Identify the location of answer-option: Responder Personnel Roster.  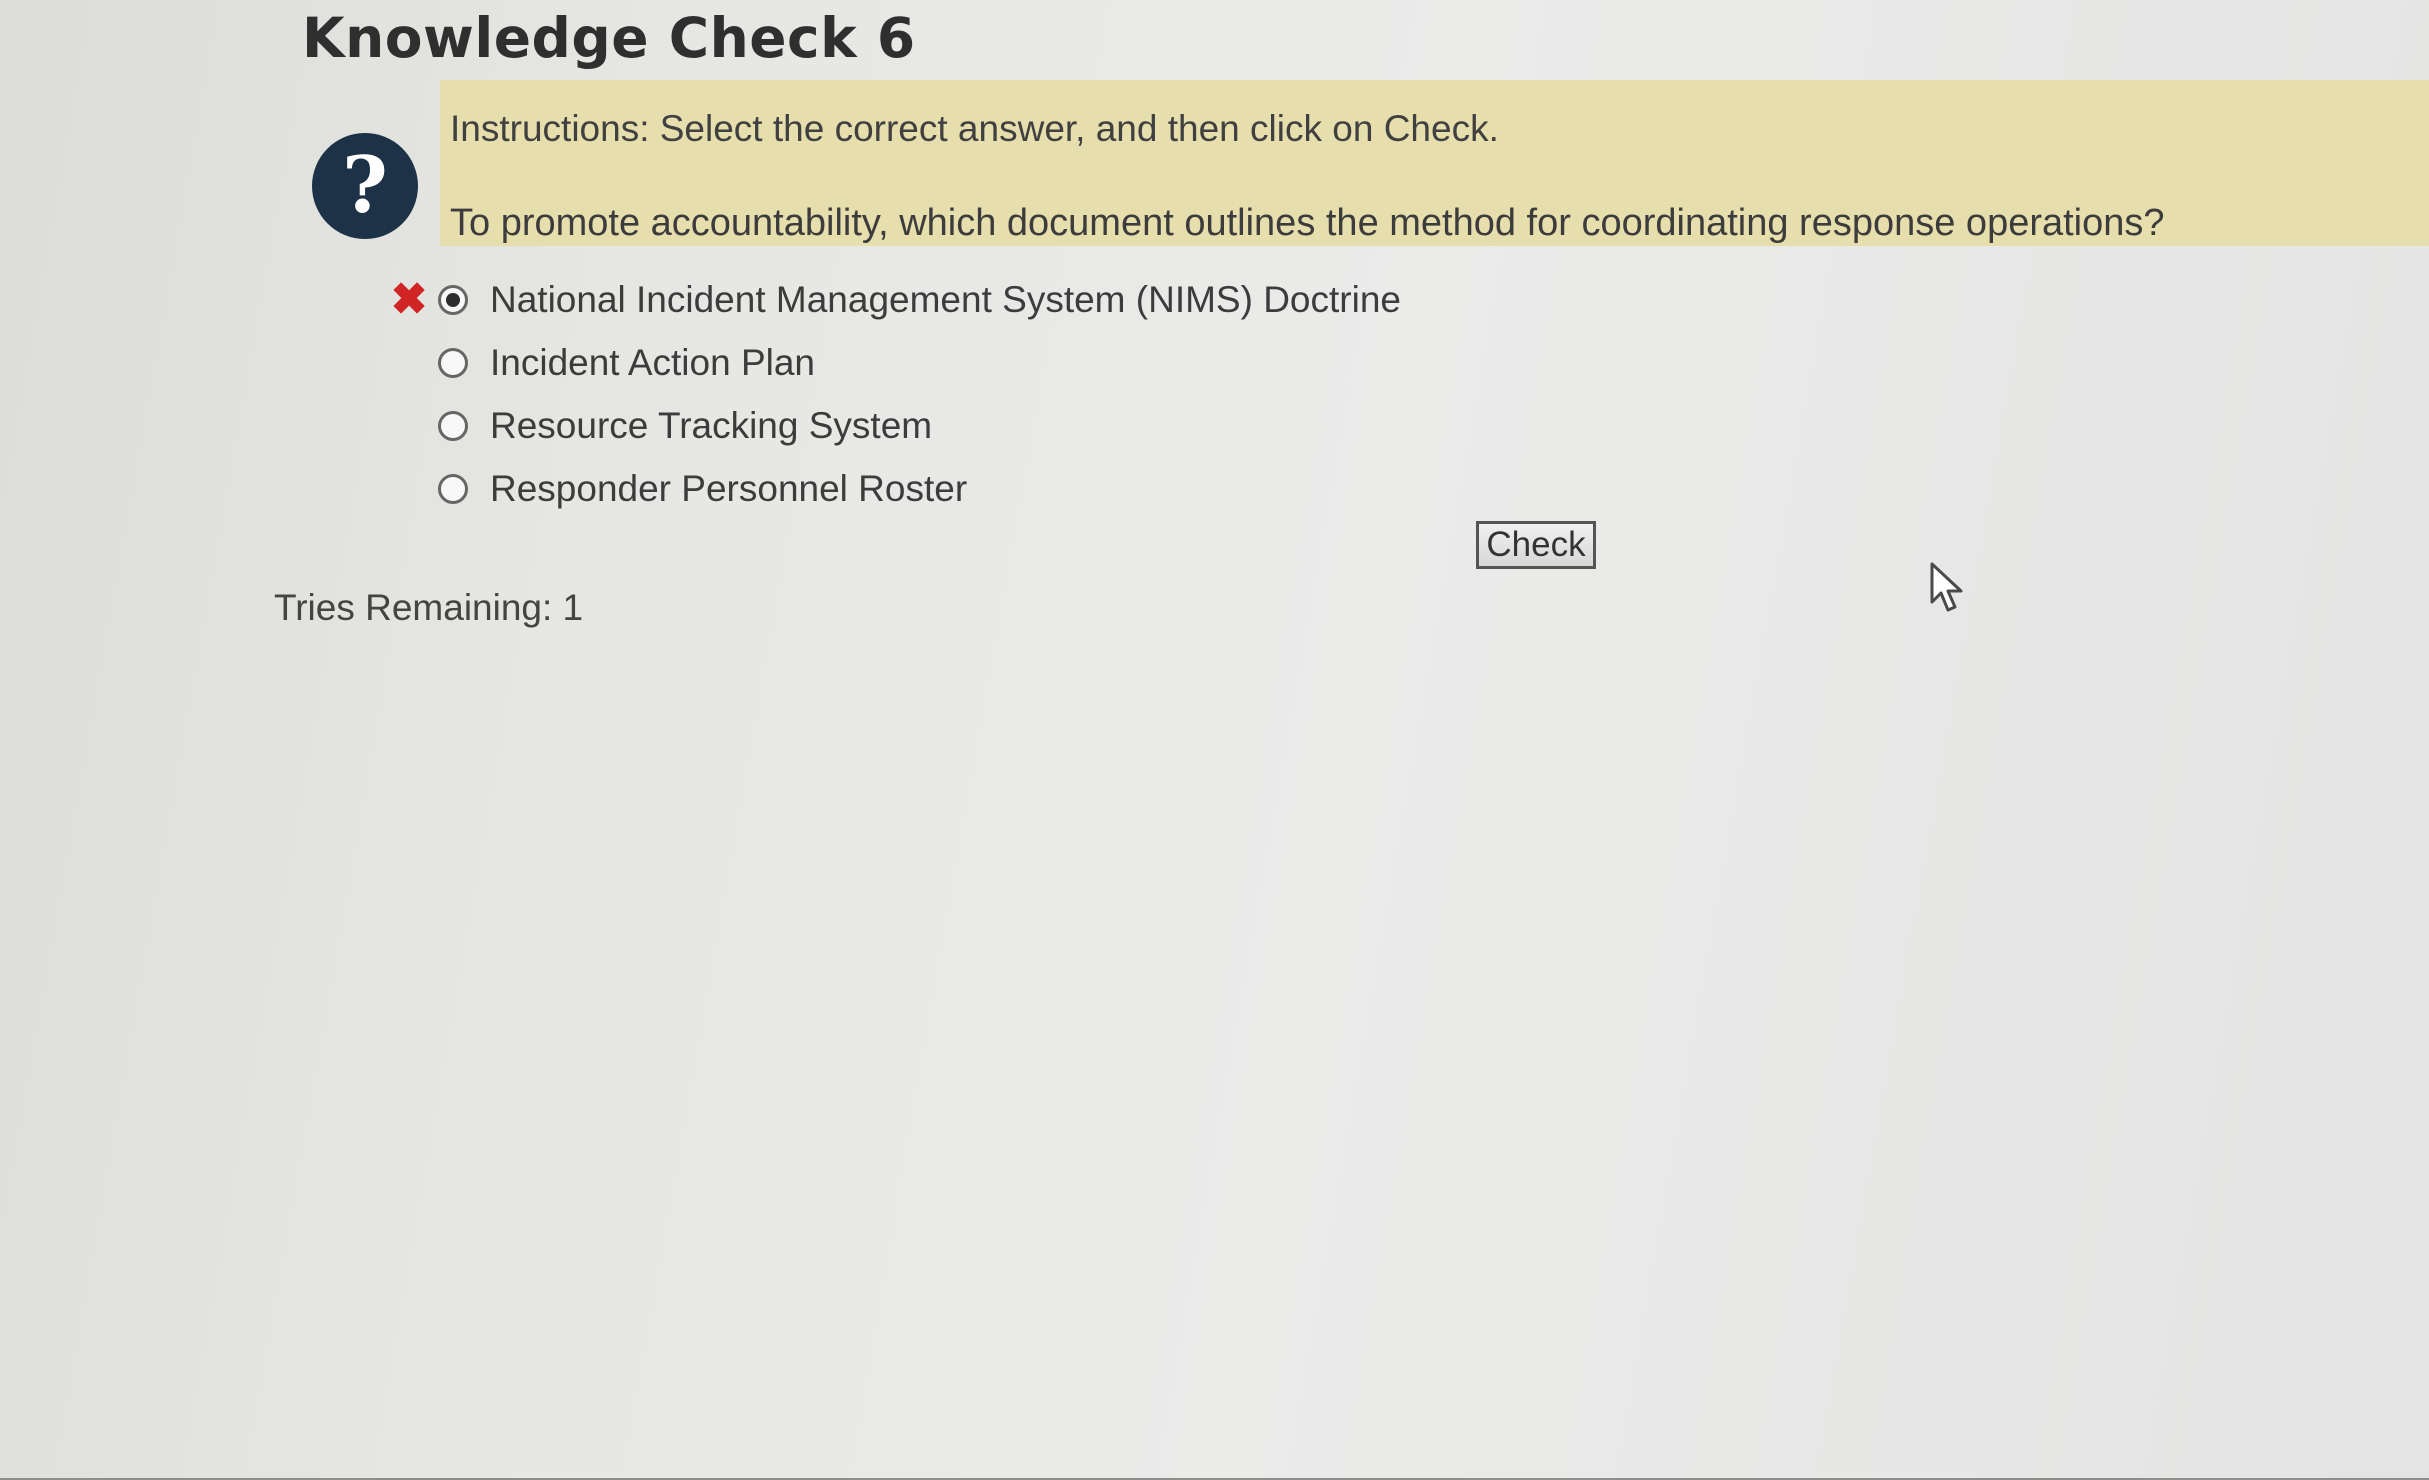
(892, 488).